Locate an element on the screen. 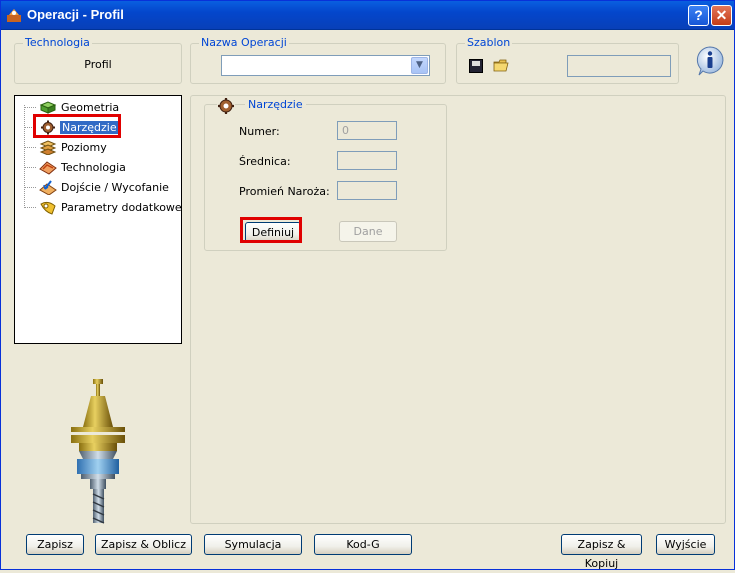 Image resolution: width=735 pixels, height=573 pixels. tree-item-label: Geometria is located at coordinates (90, 107).